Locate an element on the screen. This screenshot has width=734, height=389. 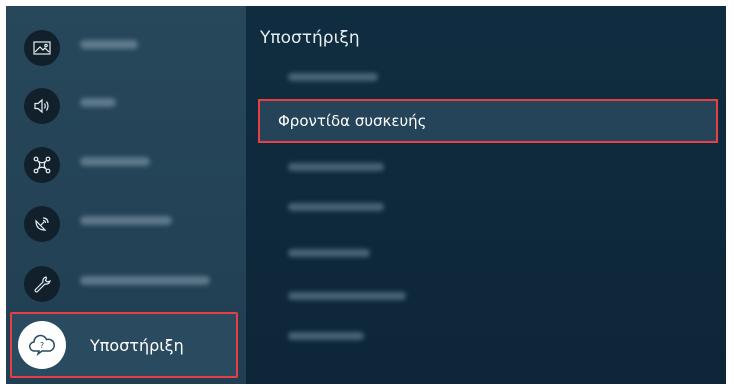
sidebar-item-support-label: Υποστήριξη is located at coordinates (137, 345).